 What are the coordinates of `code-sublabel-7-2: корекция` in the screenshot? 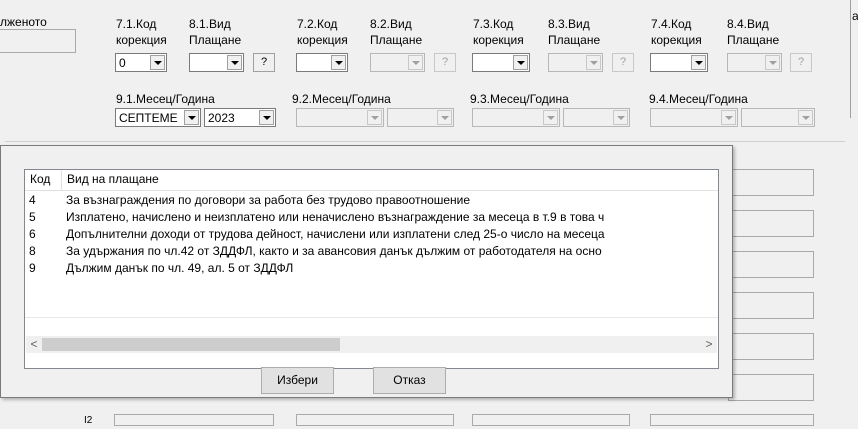 It's located at (322, 40).